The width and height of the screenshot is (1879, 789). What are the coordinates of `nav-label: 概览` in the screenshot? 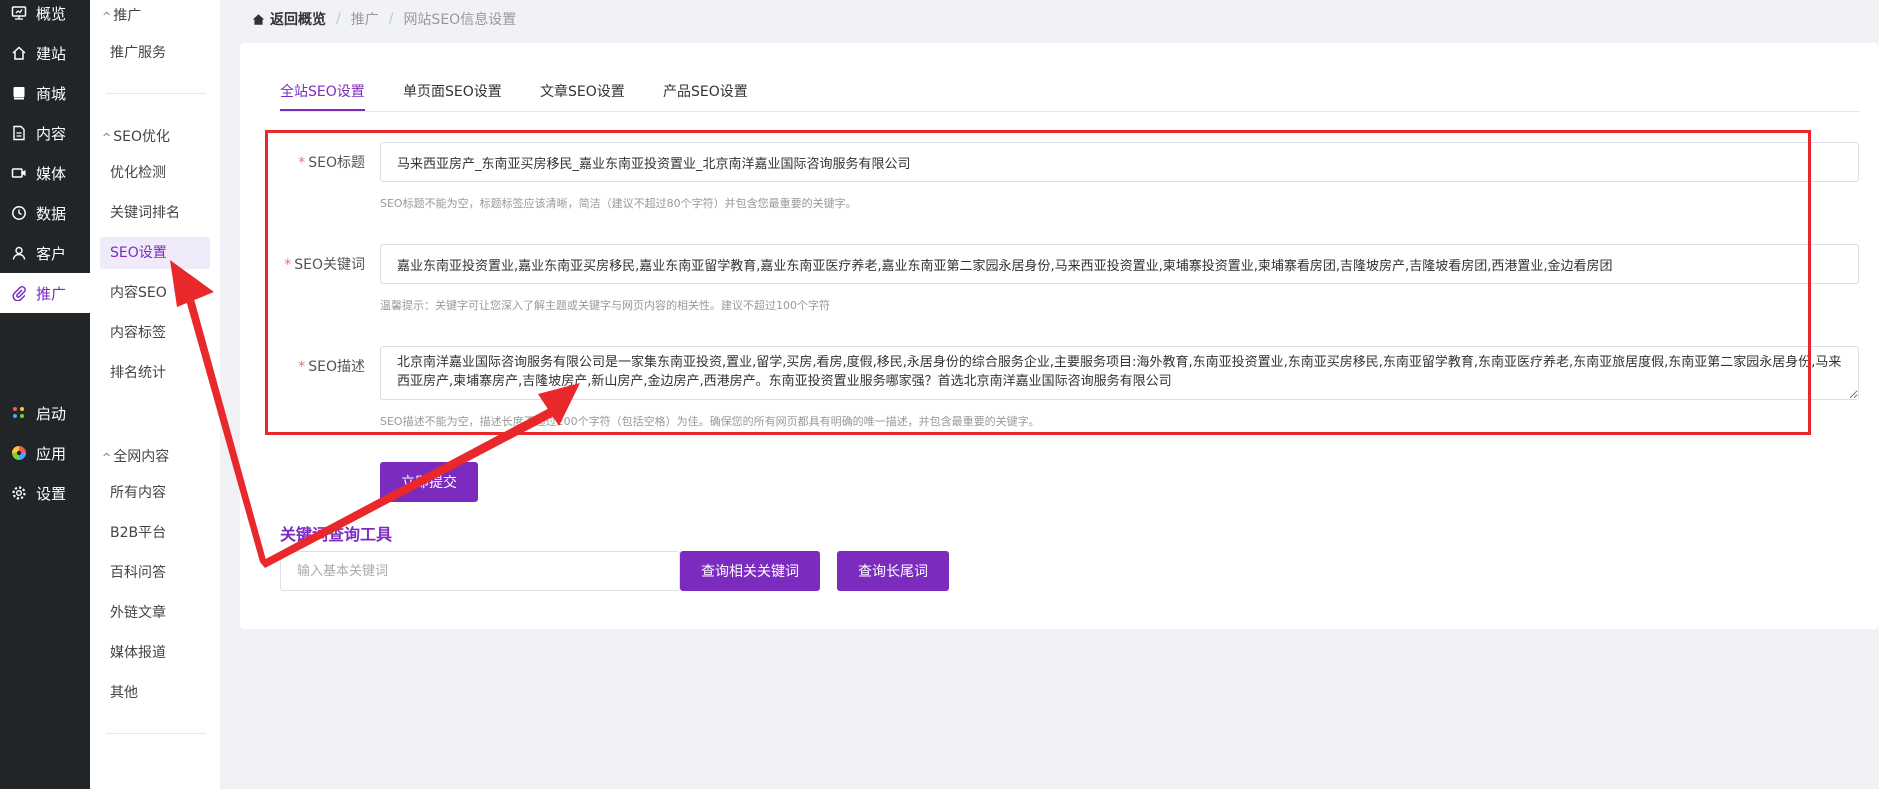 It's located at (51, 13).